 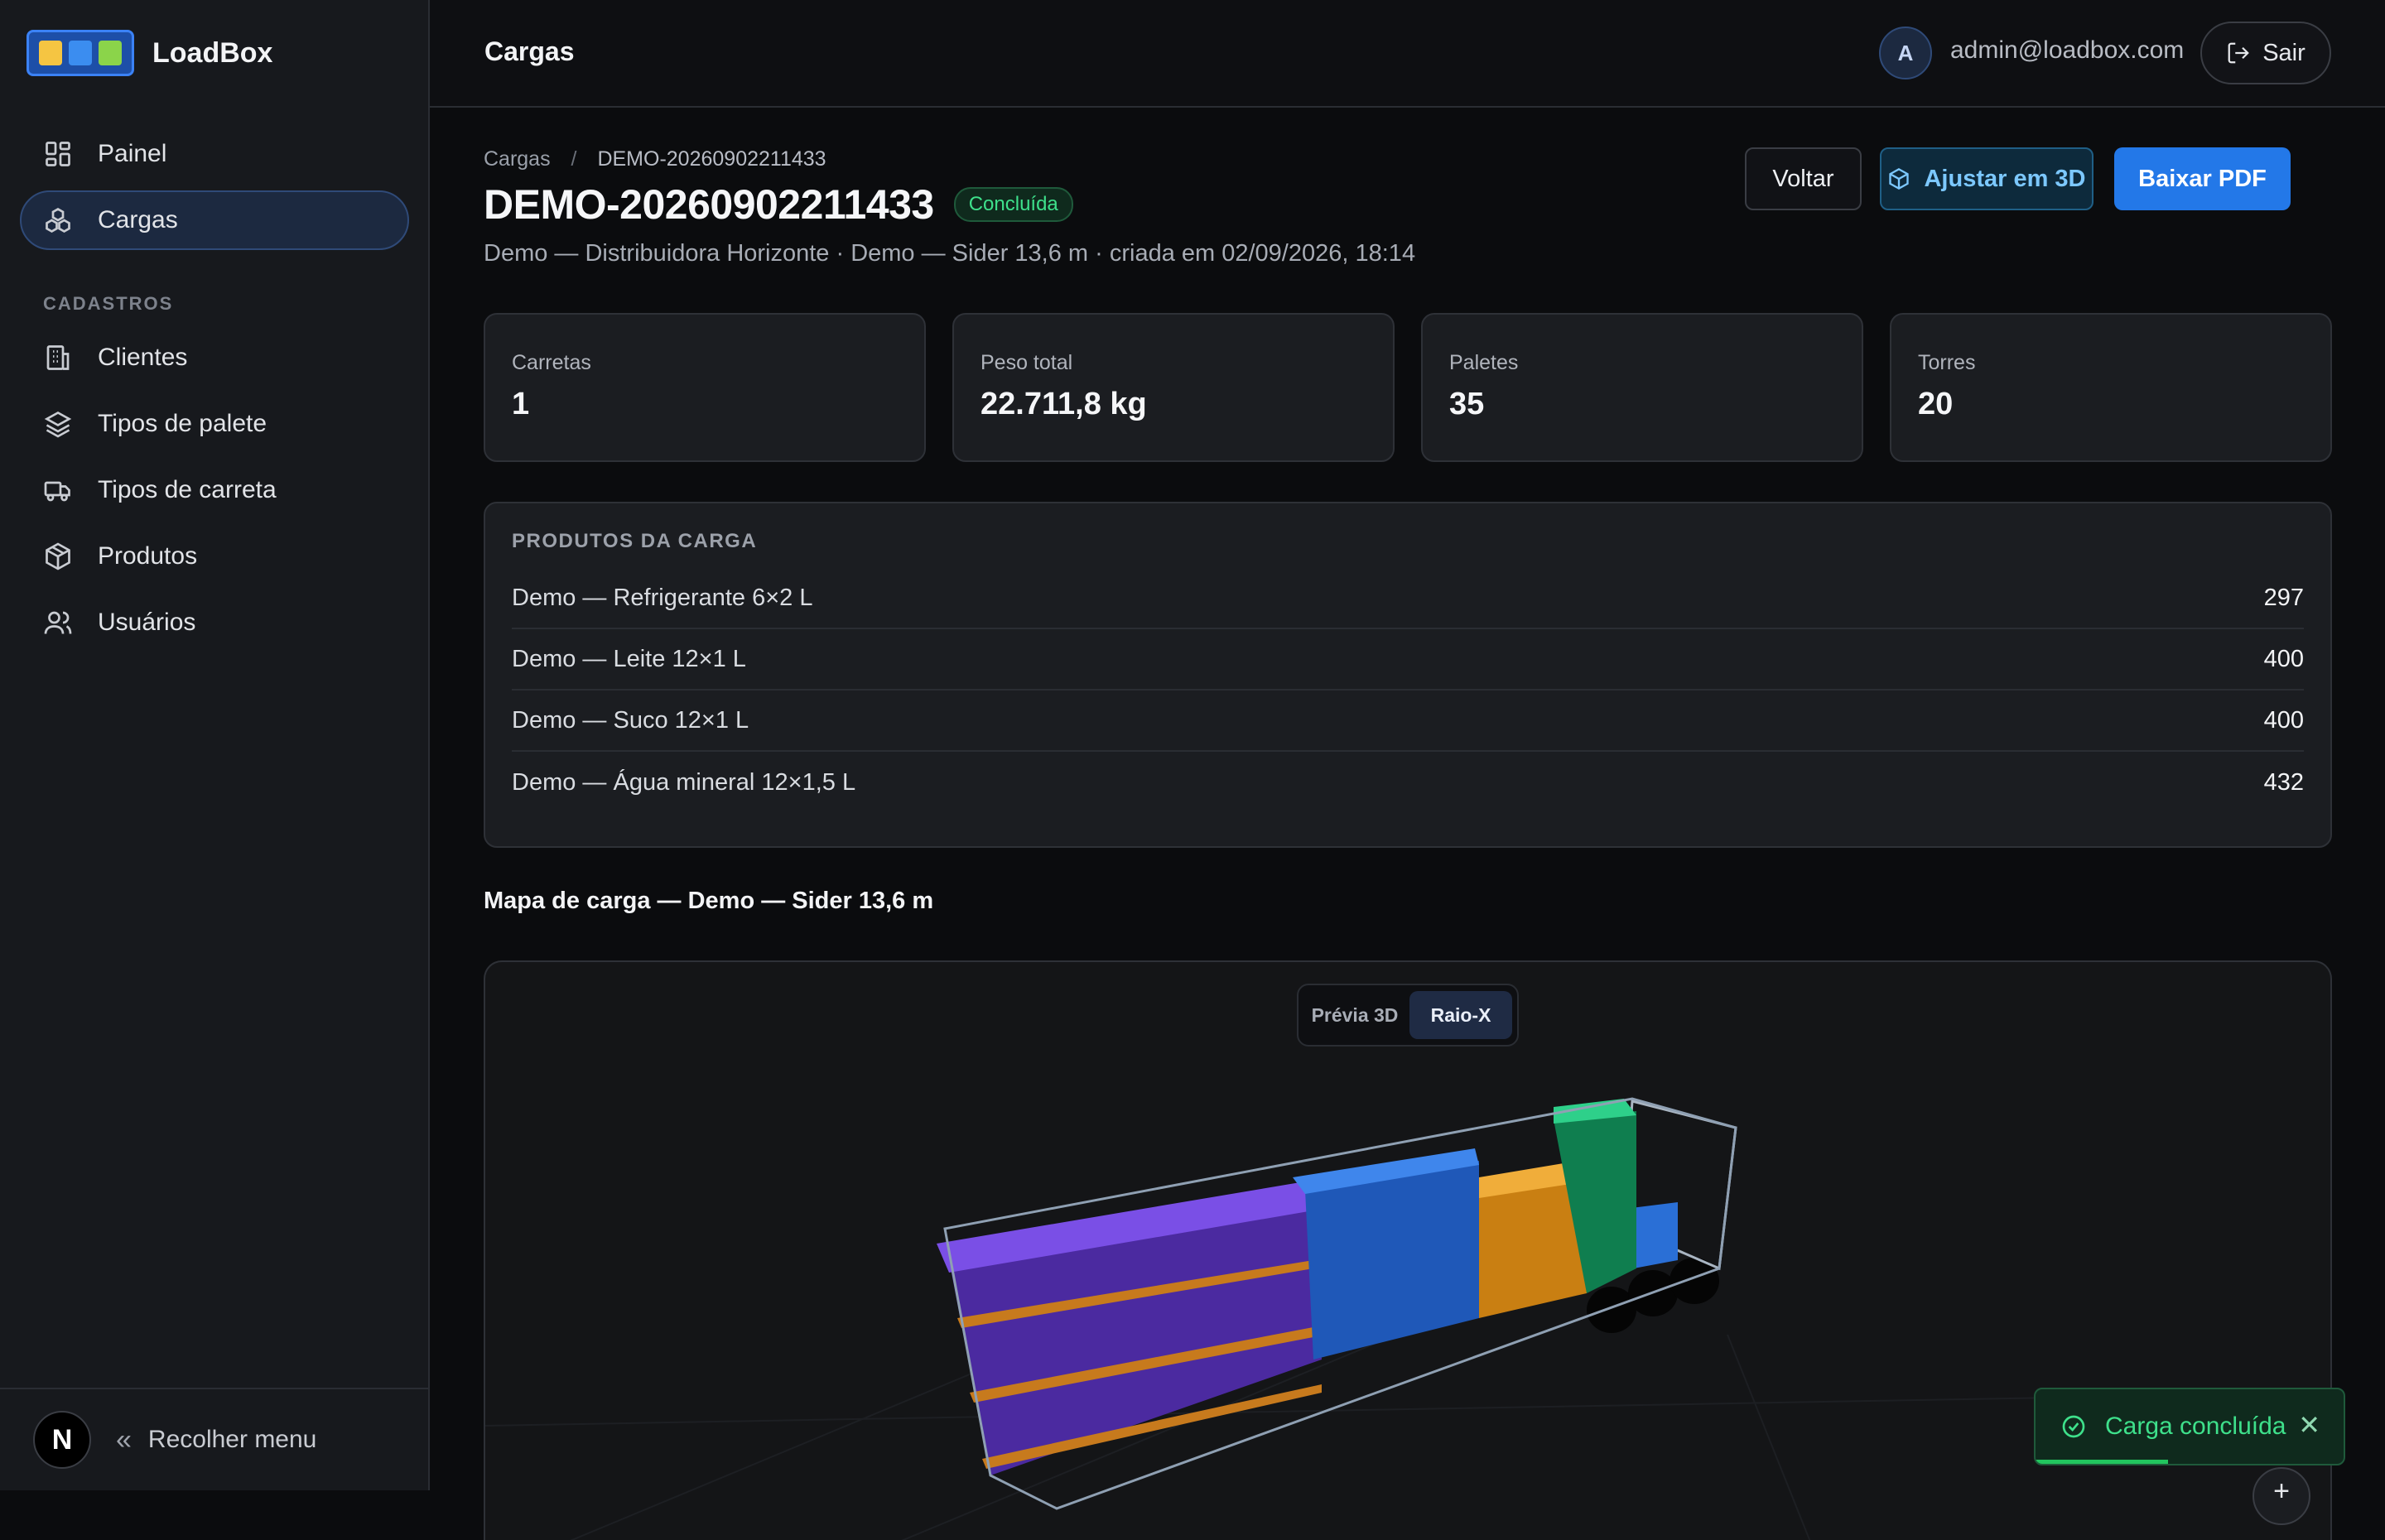 I want to click on logout-icon, so click(x=2239, y=53).